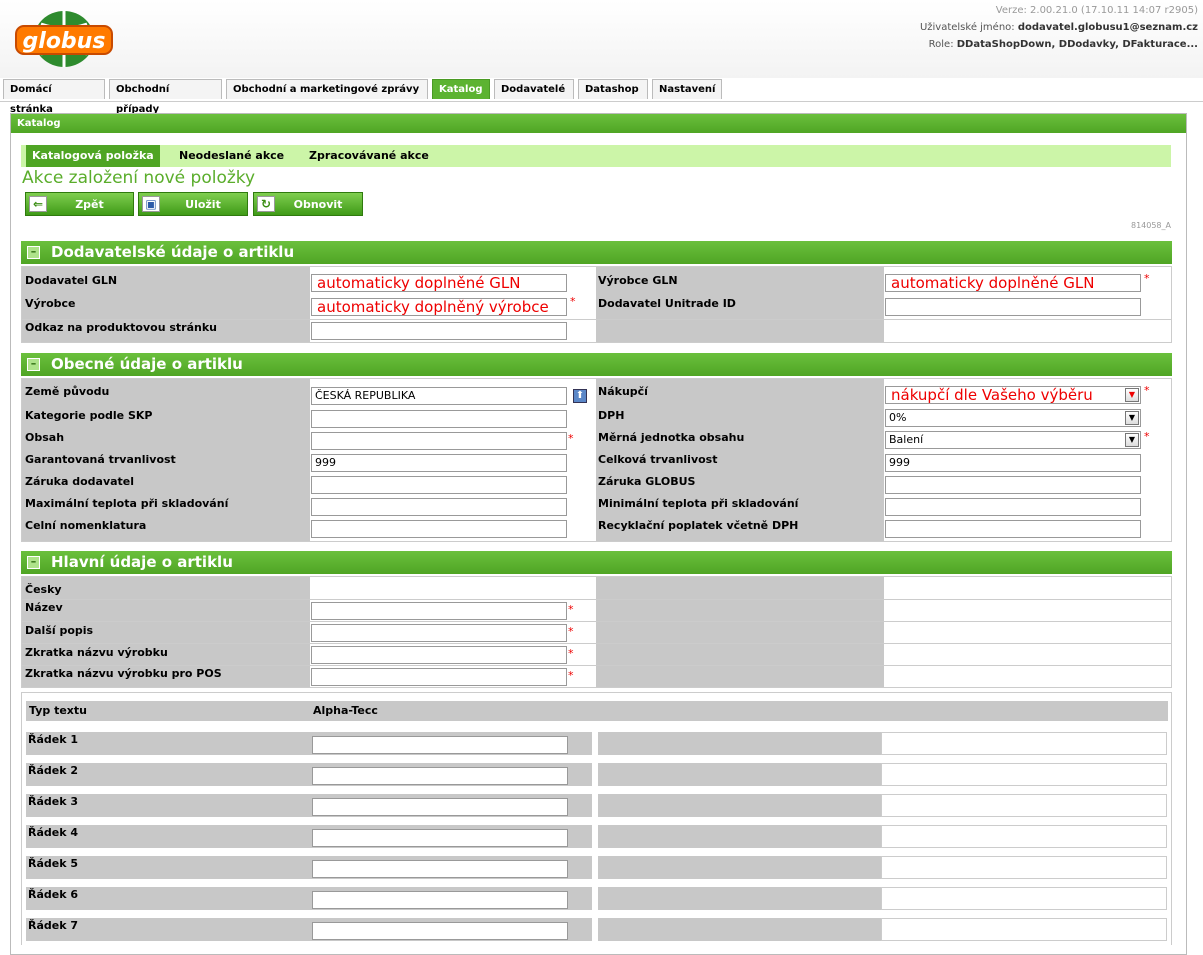  Describe the element at coordinates (1013, 507) in the screenshot. I see `min-temp-field` at that location.